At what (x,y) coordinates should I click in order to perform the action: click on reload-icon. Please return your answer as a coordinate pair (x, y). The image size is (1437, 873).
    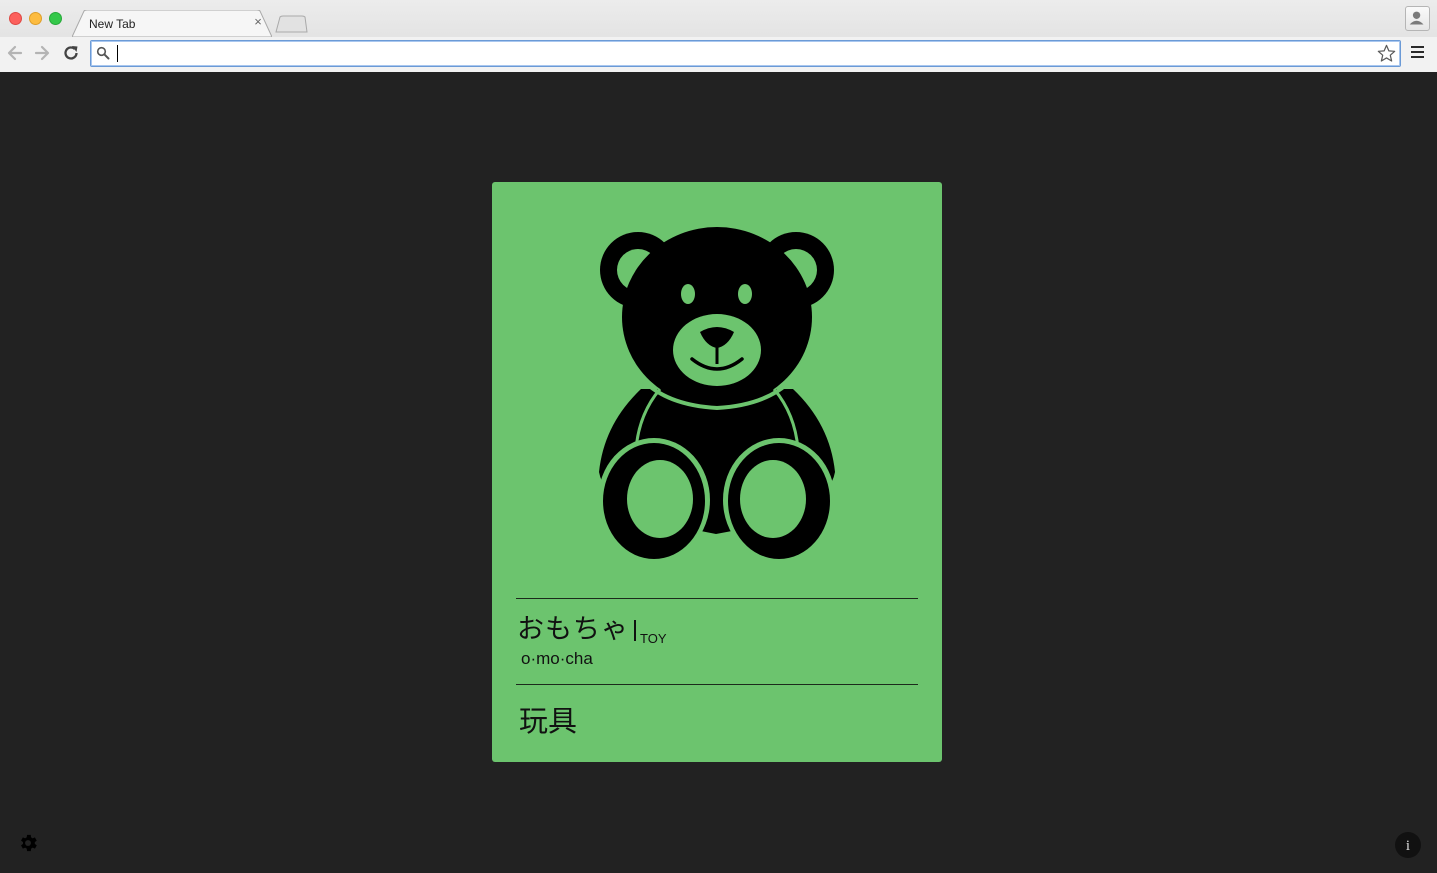
    Looking at the image, I should click on (71, 53).